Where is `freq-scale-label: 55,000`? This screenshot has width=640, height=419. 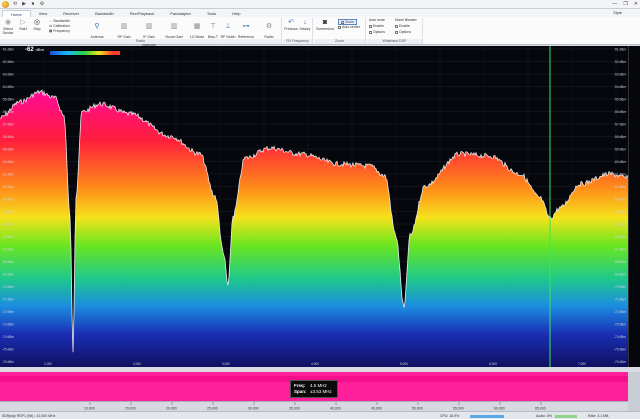
freq-scale-label: 55,000 is located at coordinates (458, 409).